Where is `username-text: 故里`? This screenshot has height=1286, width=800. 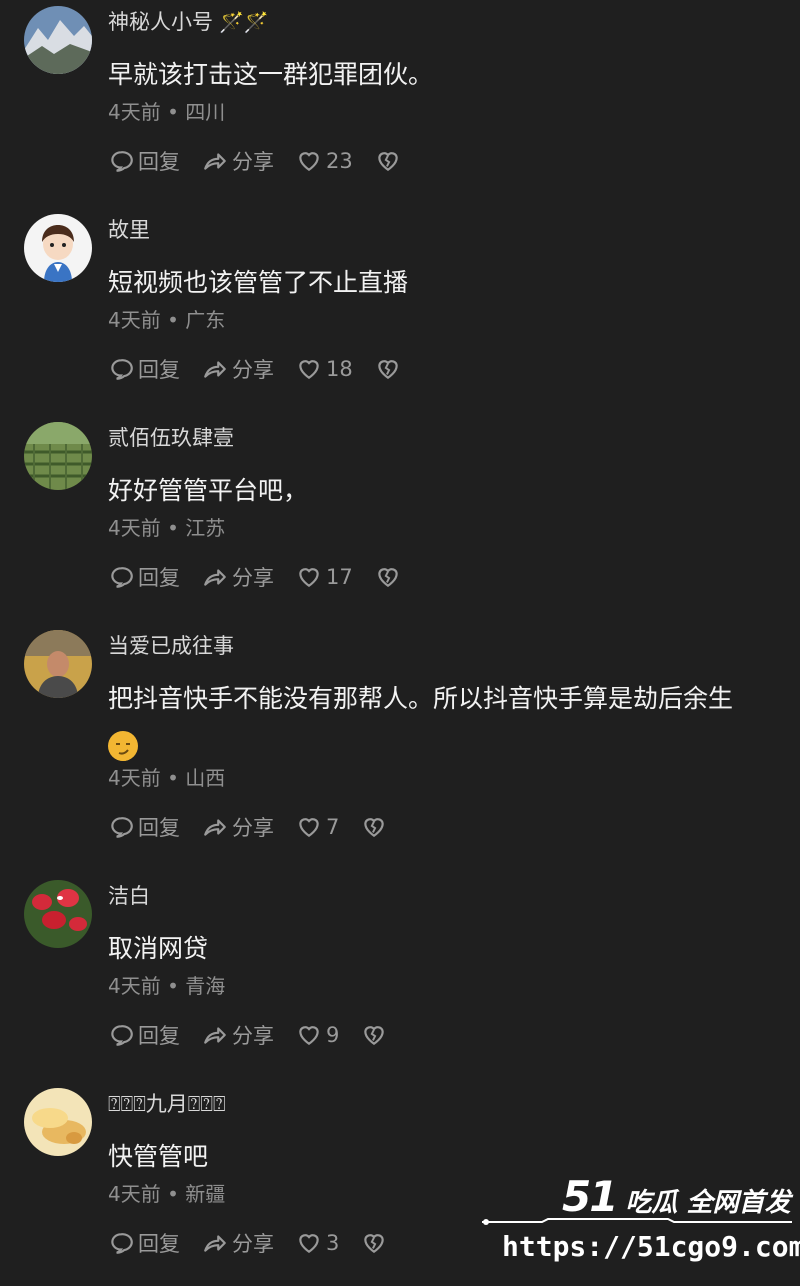
username-text: 故里 is located at coordinates (129, 230).